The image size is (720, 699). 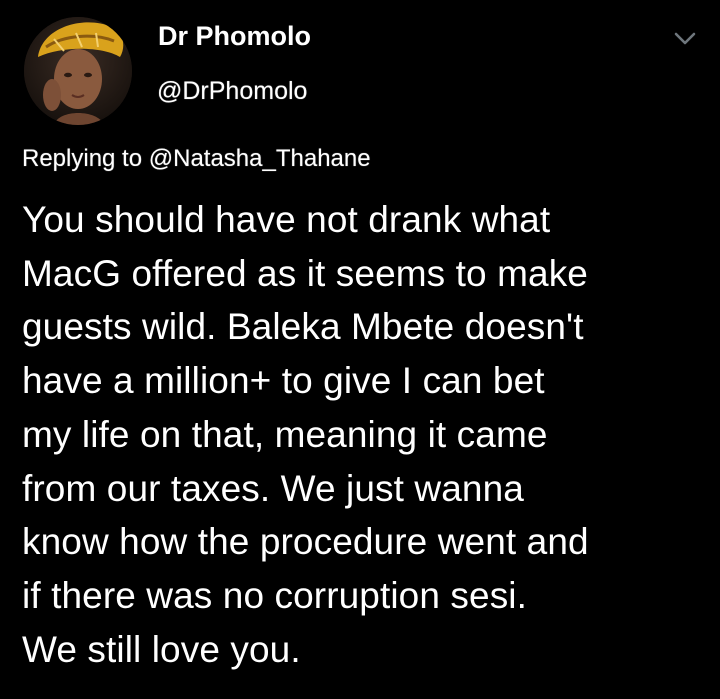 What do you see at coordinates (283, 381) in the screenshot?
I see `tweet-text-line: have a million+ to give I can bet` at bounding box center [283, 381].